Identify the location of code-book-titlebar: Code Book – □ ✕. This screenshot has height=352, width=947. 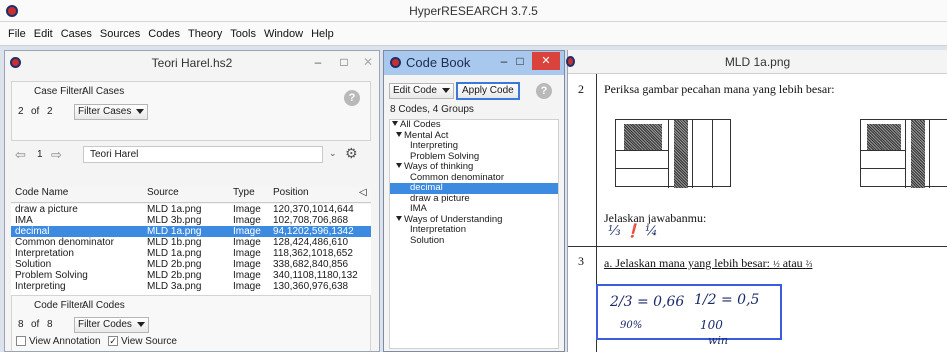
(474, 63).